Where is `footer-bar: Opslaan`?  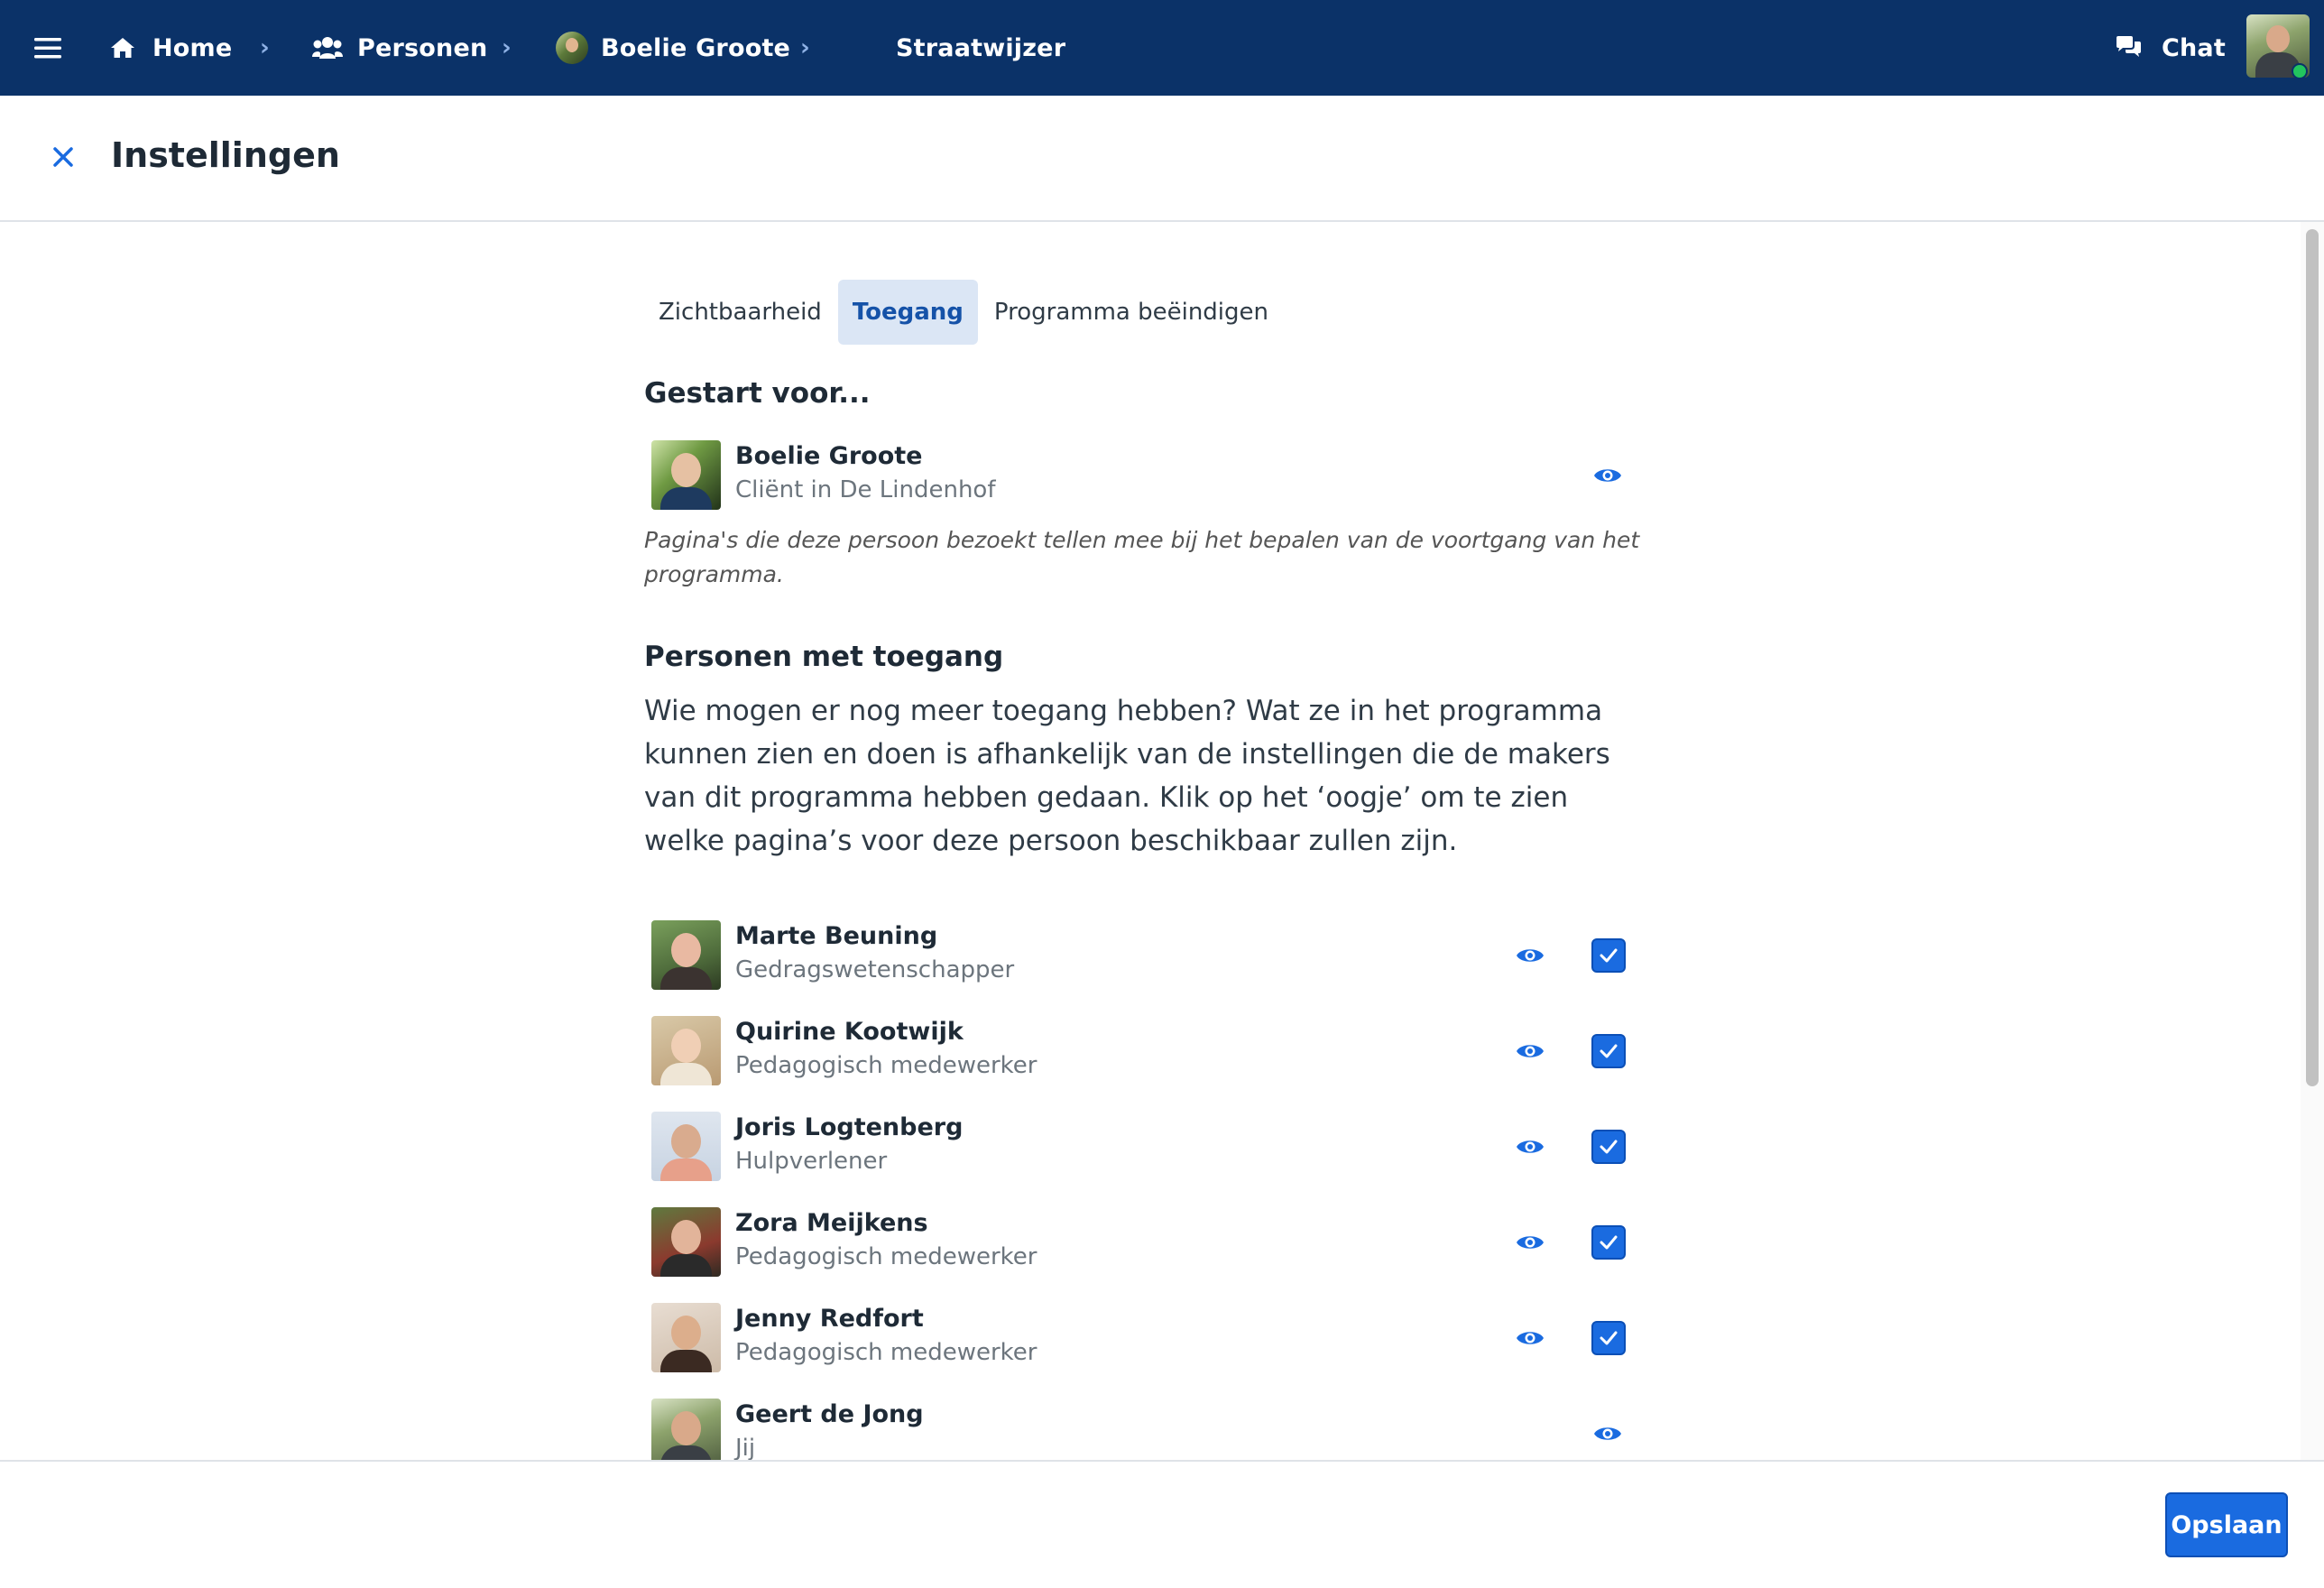
footer-bar: Opslaan is located at coordinates (1162, 1524).